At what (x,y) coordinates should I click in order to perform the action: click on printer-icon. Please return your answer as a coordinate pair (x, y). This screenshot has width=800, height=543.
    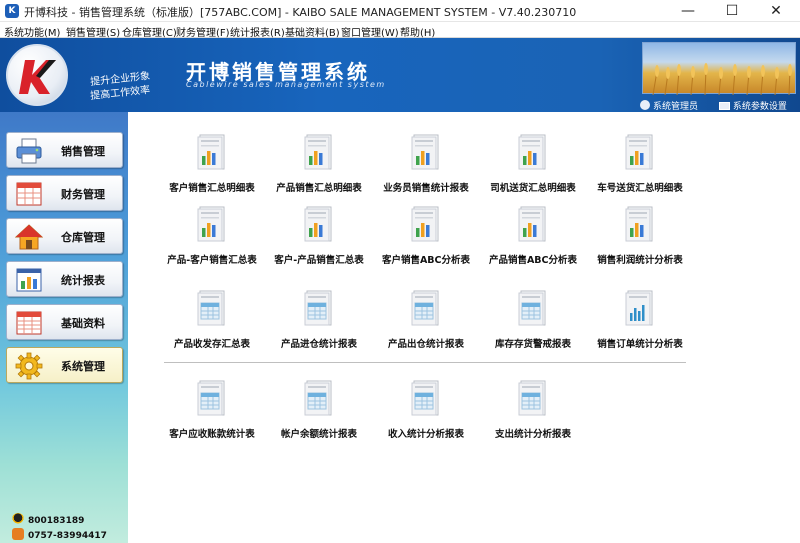
    Looking at the image, I should click on (29, 151).